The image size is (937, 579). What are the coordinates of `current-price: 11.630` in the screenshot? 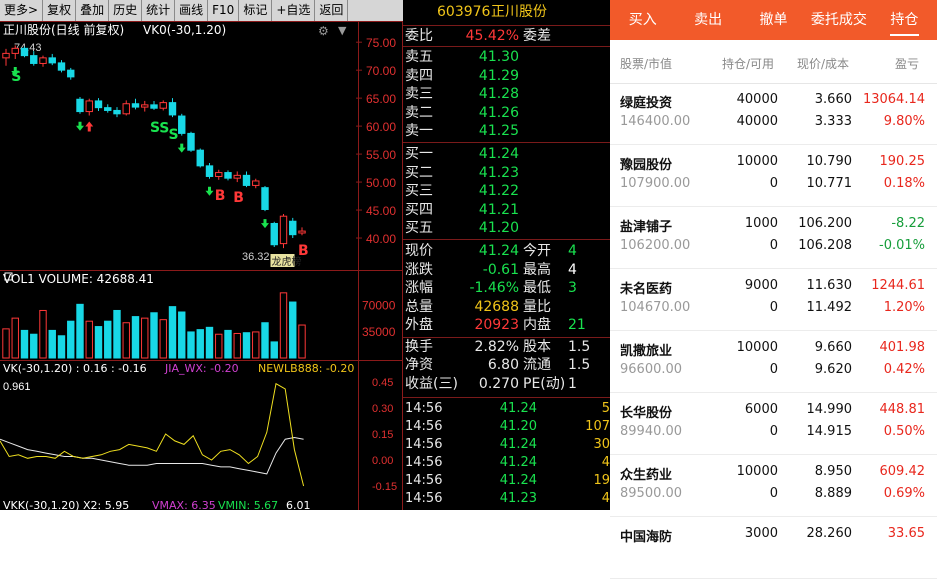 It's located at (829, 285).